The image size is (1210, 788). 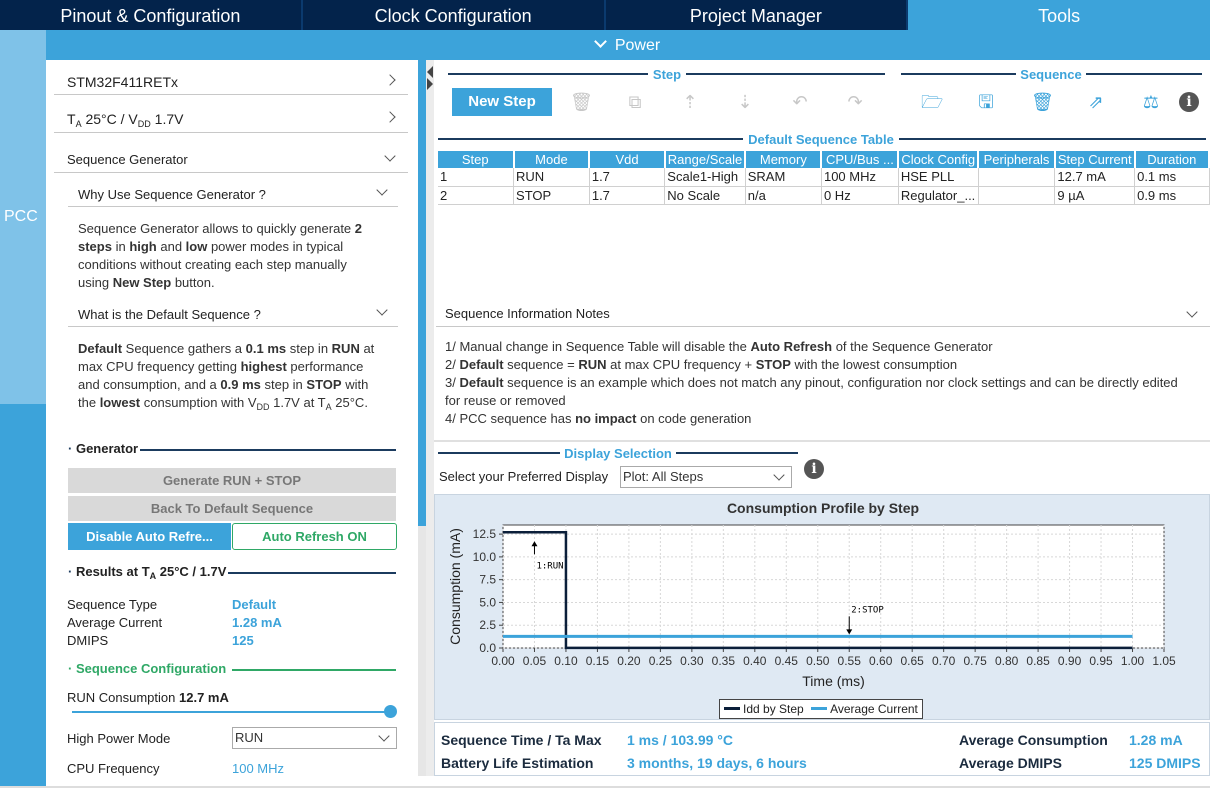 What do you see at coordinates (390, 117) in the screenshot?
I see `chevron-right-icon` at bounding box center [390, 117].